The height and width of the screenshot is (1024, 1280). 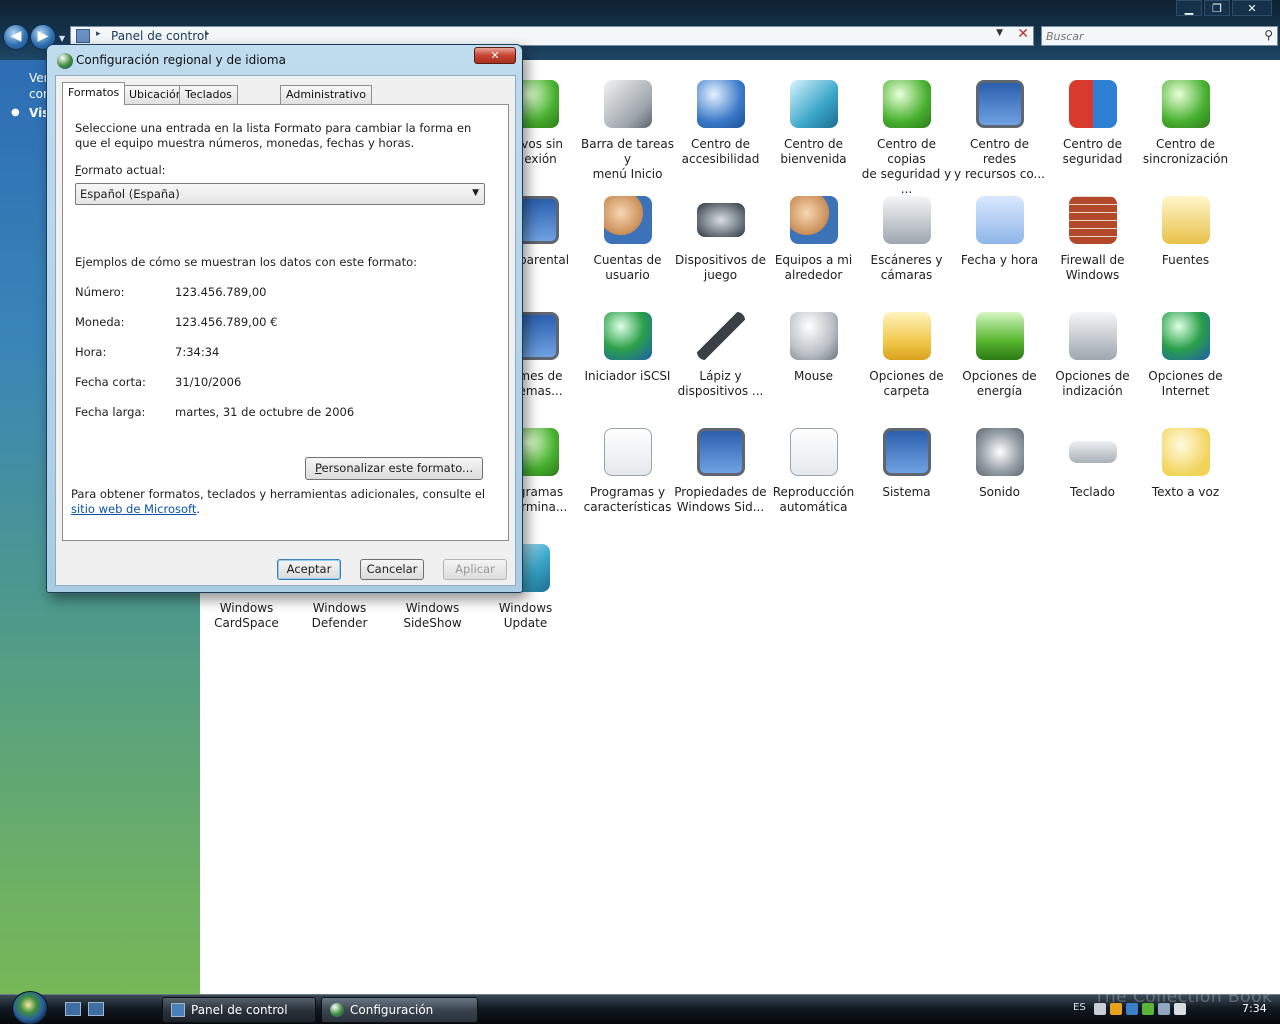 What do you see at coordinates (1185, 464) in the screenshot?
I see `control-panel-item: Texto a voz` at bounding box center [1185, 464].